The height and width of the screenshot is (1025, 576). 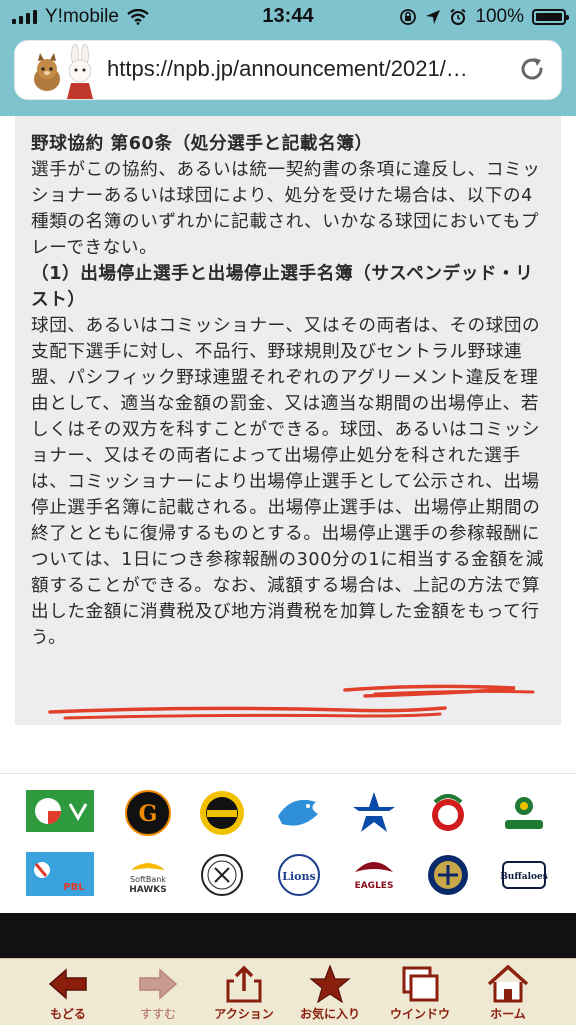 What do you see at coordinates (448, 813) in the screenshot?
I see `carp-logo` at bounding box center [448, 813].